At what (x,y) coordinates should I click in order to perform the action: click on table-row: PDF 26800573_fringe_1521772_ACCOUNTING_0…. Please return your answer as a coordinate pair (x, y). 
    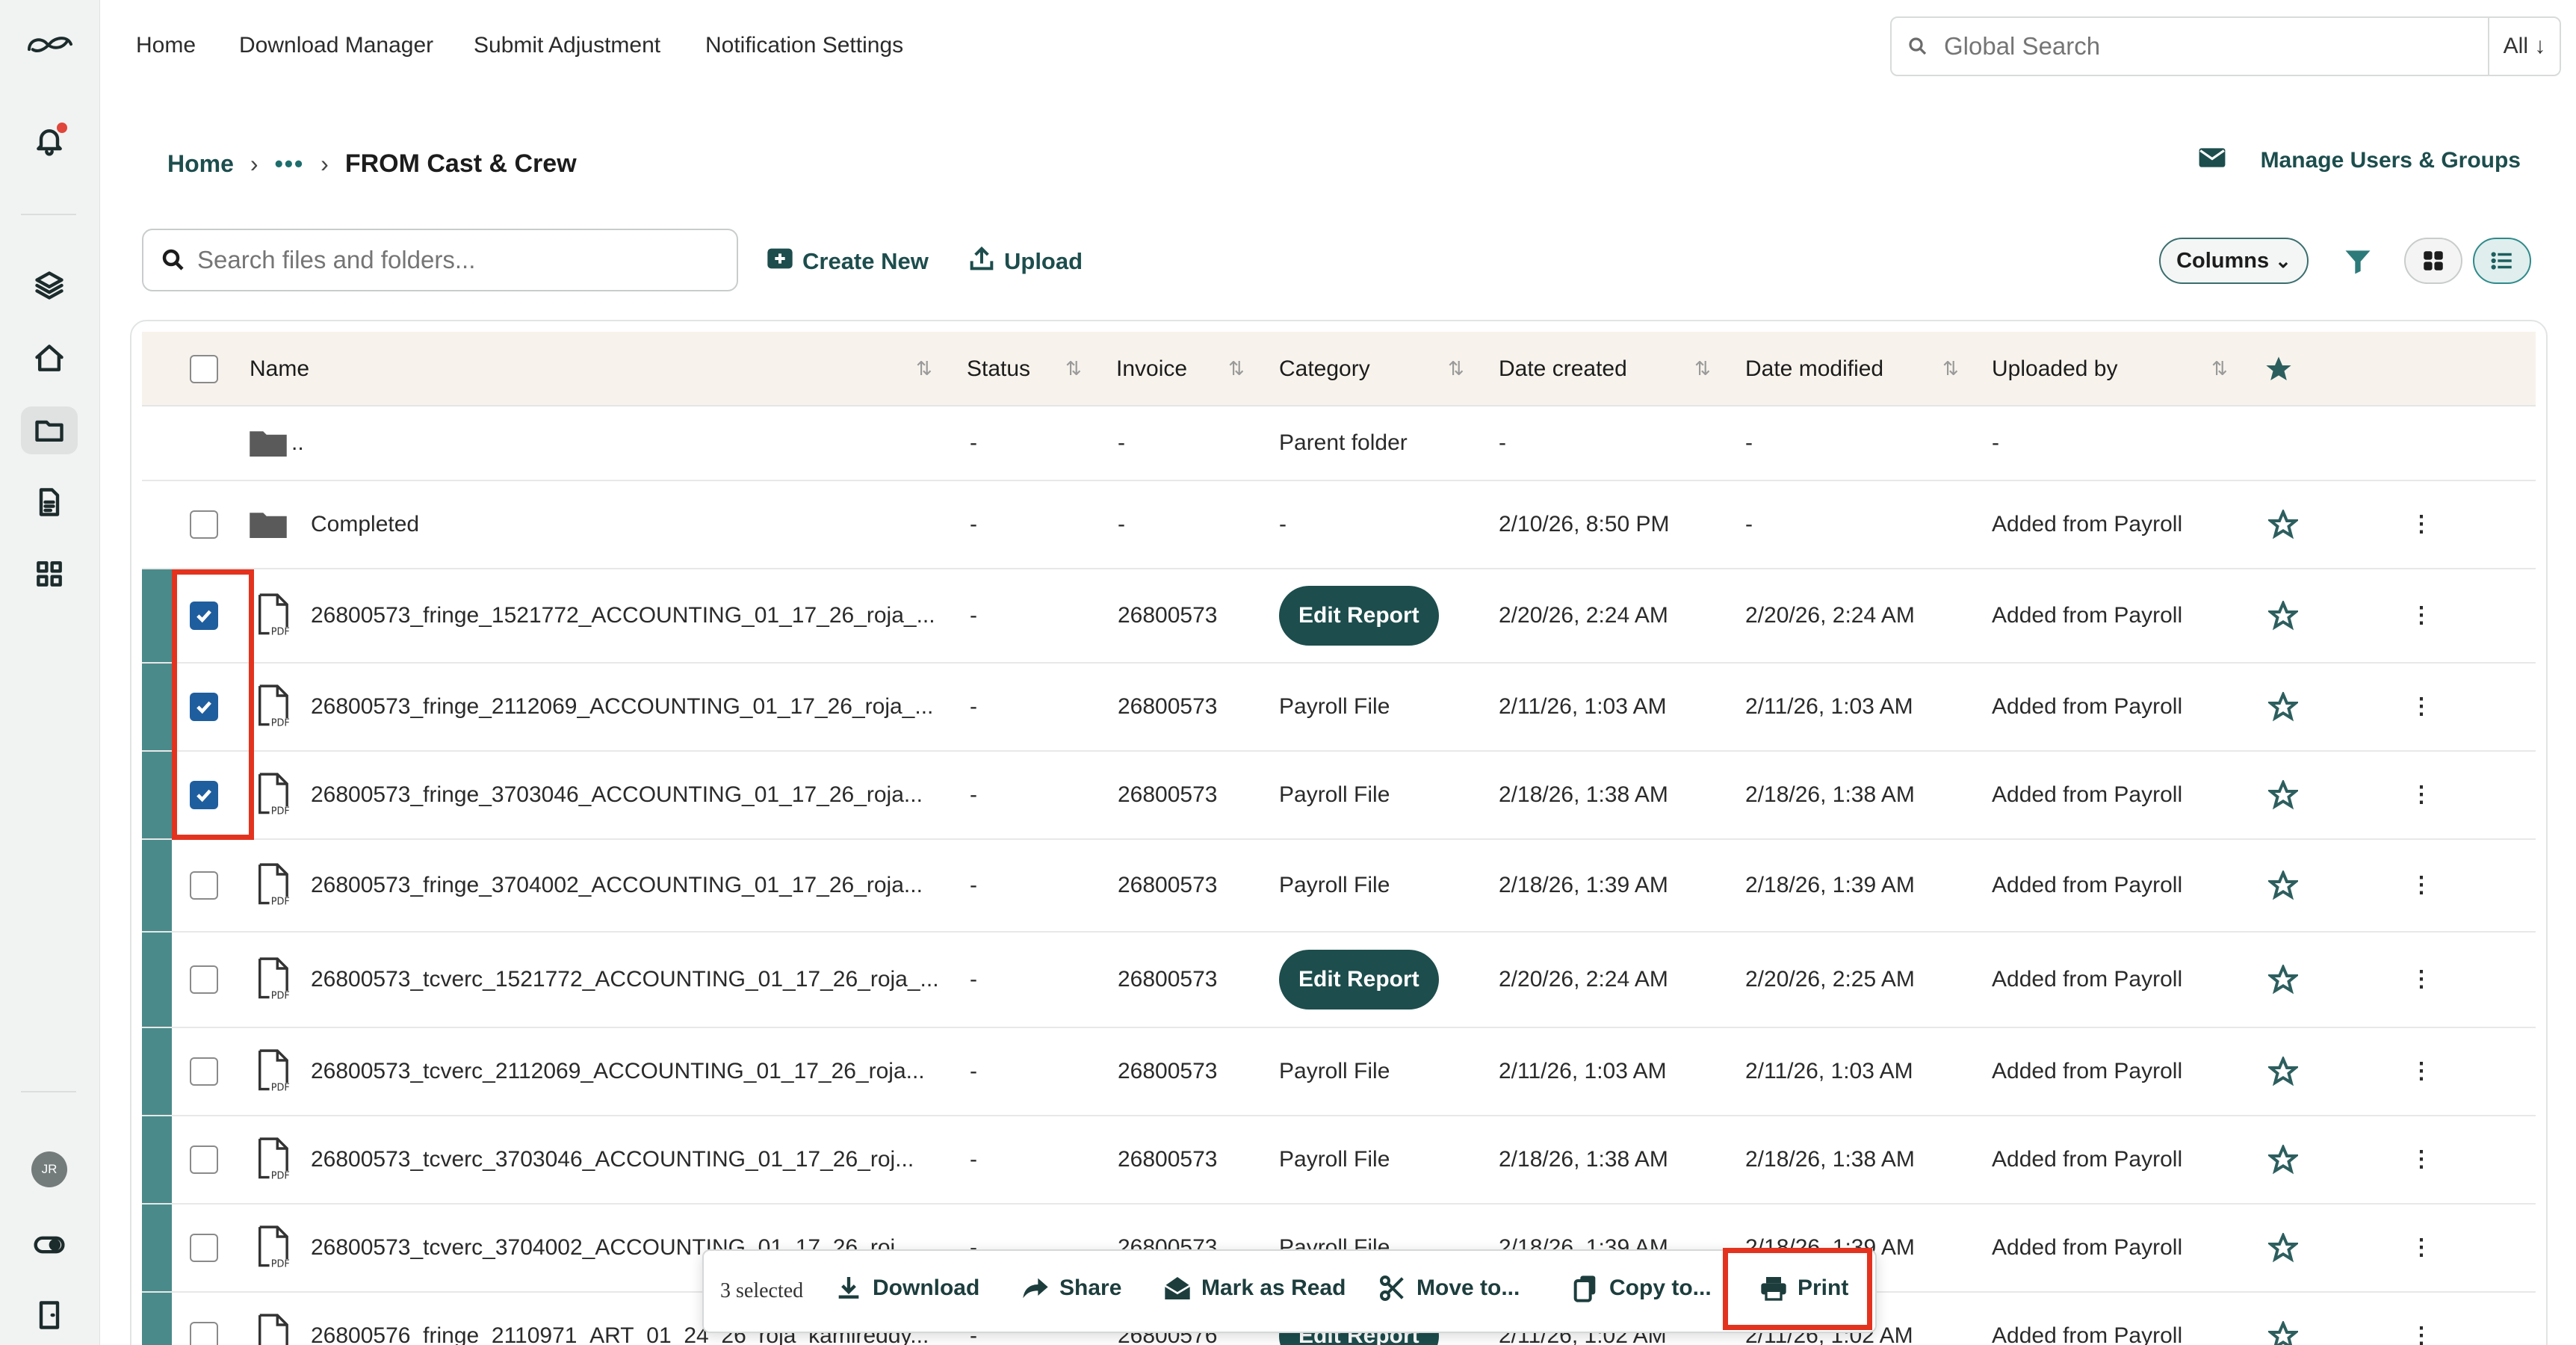
    Looking at the image, I should click on (1339, 616).